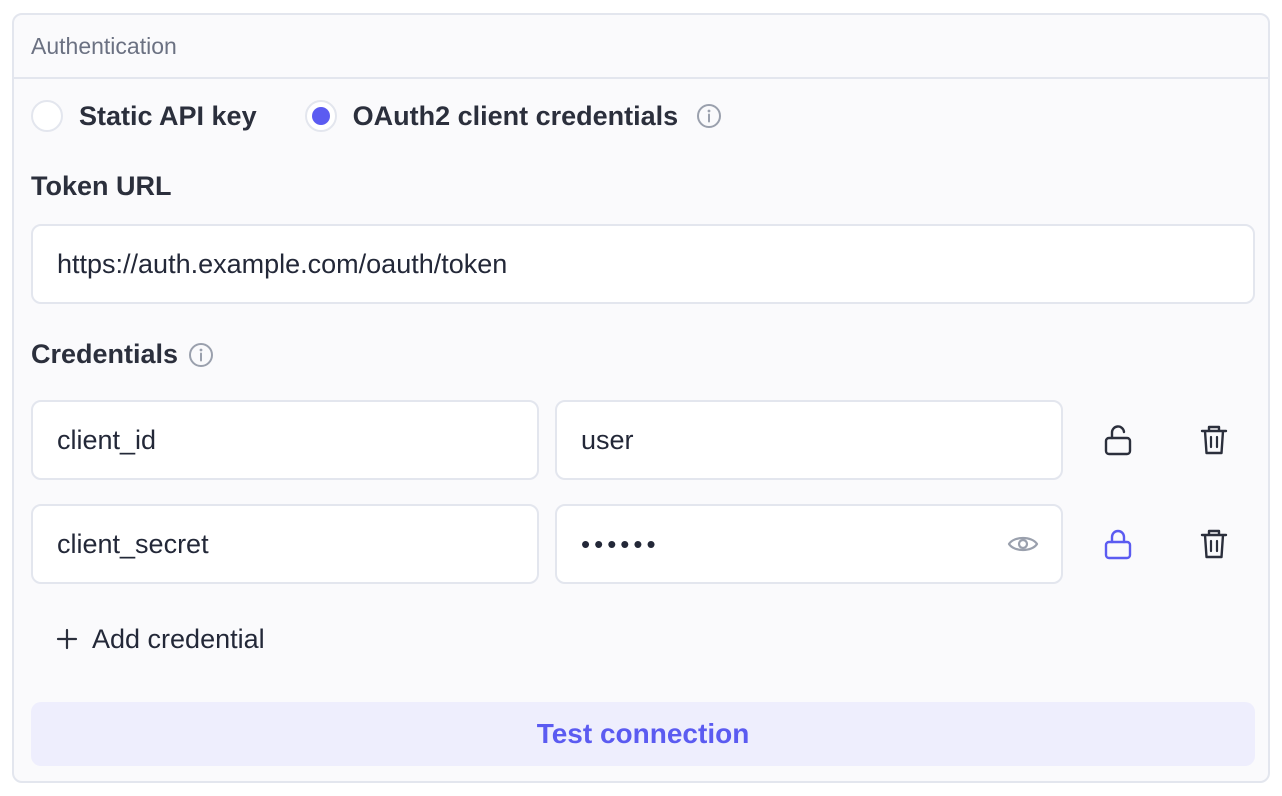 The height and width of the screenshot is (796, 1282). I want to click on add-credential-button: Add credential, so click(160, 639).